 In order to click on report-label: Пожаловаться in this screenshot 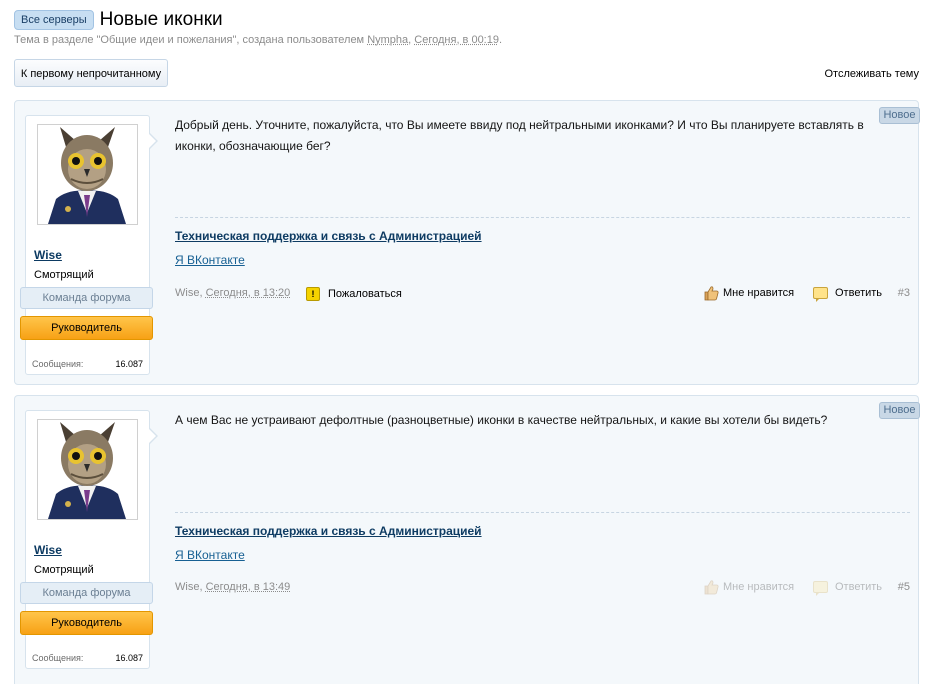, I will do `click(365, 294)`.